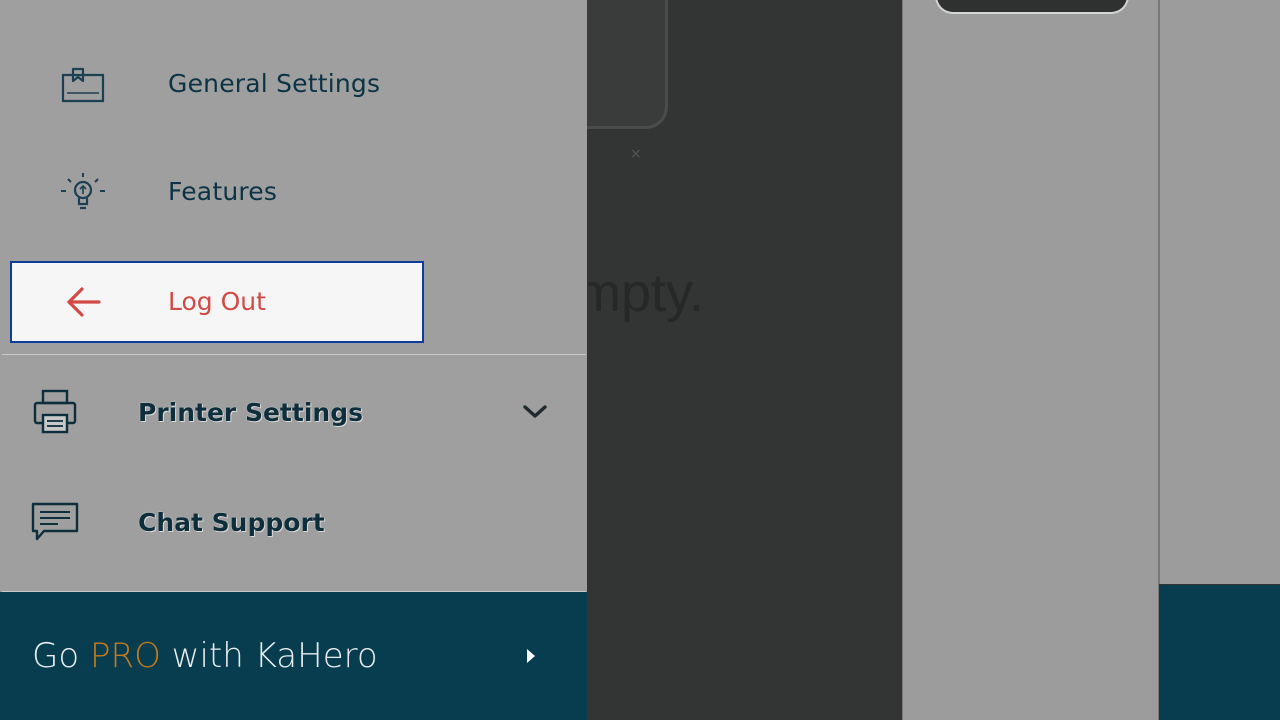 The image size is (1280, 720). I want to click on printer-icon, so click(55, 412).